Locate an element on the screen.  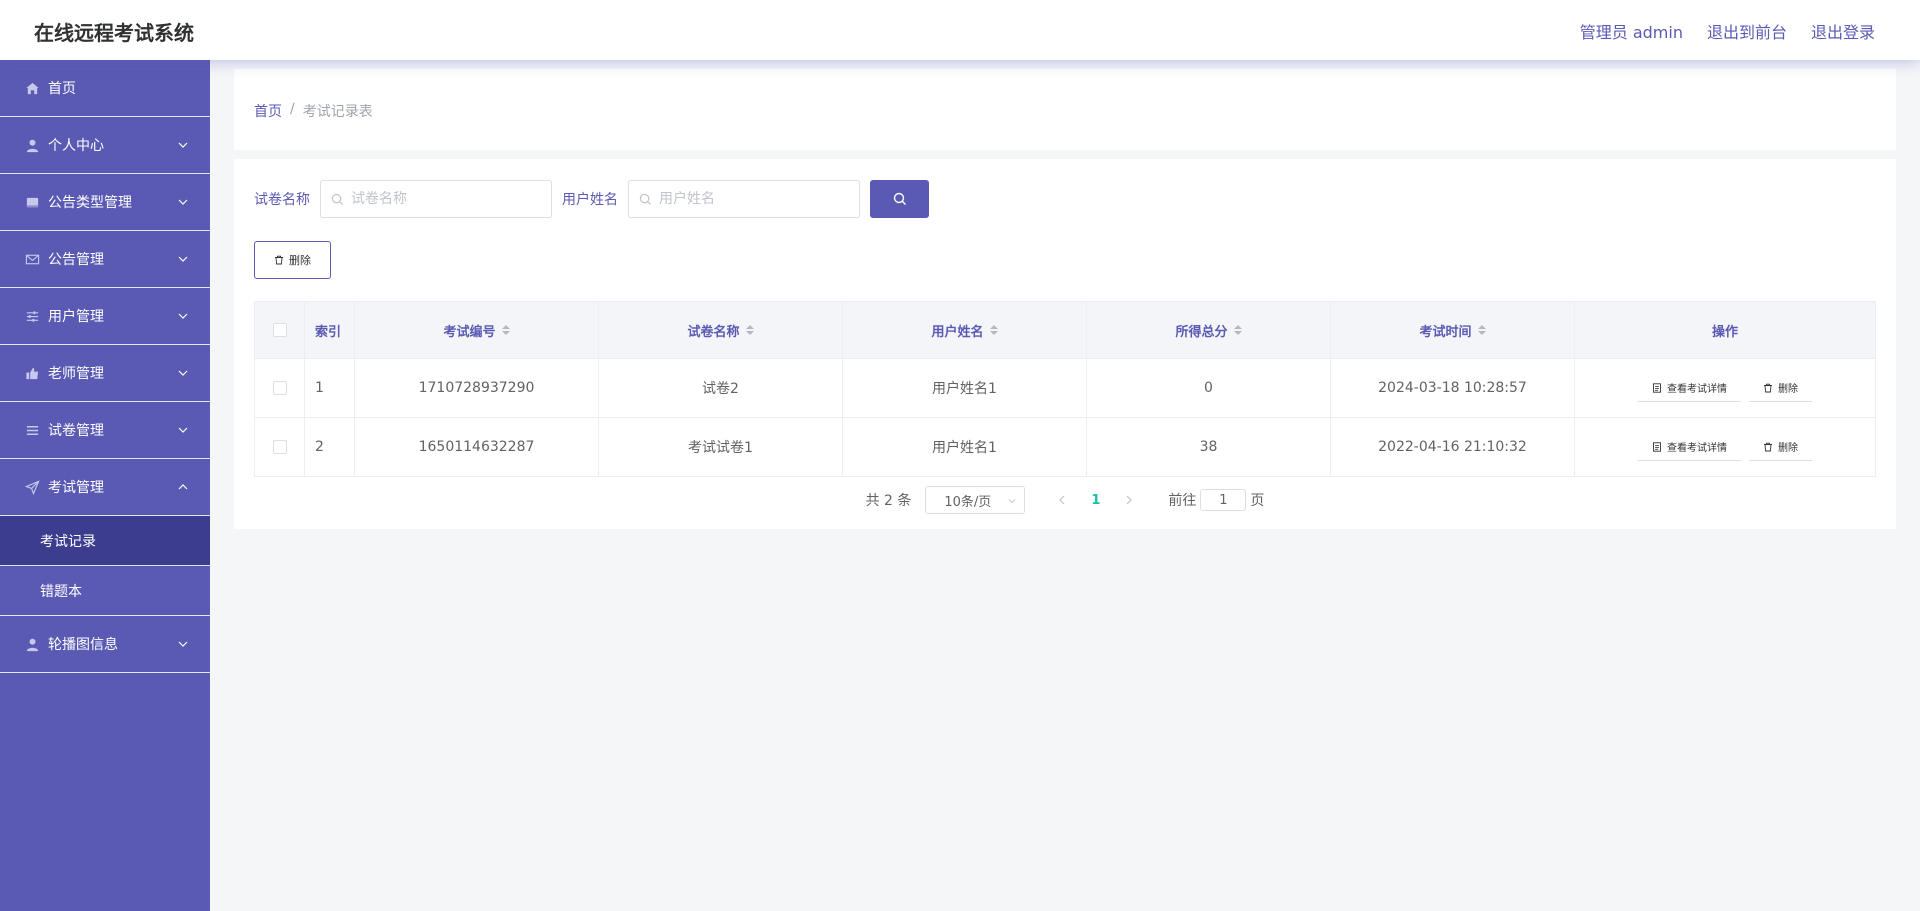
sidebar-item-exams: 考试管理 is located at coordinates (105, 487).